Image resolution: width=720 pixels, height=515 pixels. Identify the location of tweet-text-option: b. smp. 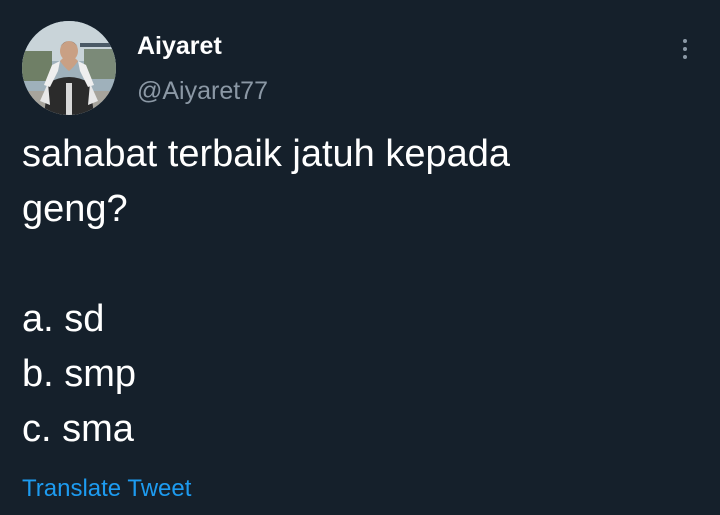
(79, 374).